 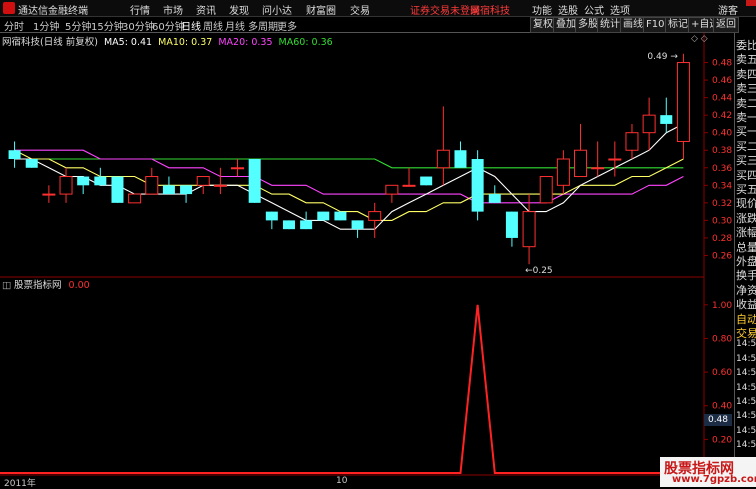 What do you see at coordinates (263, 25) in the screenshot?
I see `tab-multi-period: 多周期` at bounding box center [263, 25].